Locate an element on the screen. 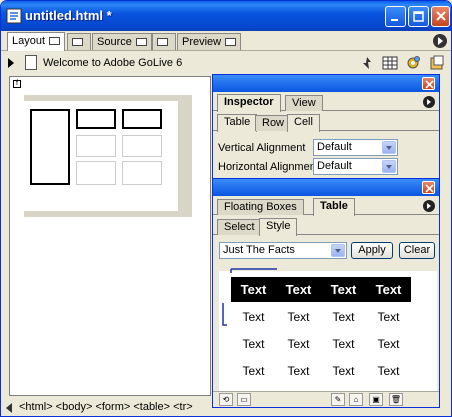  pencil-icon: ✎ is located at coordinates (338, 399).